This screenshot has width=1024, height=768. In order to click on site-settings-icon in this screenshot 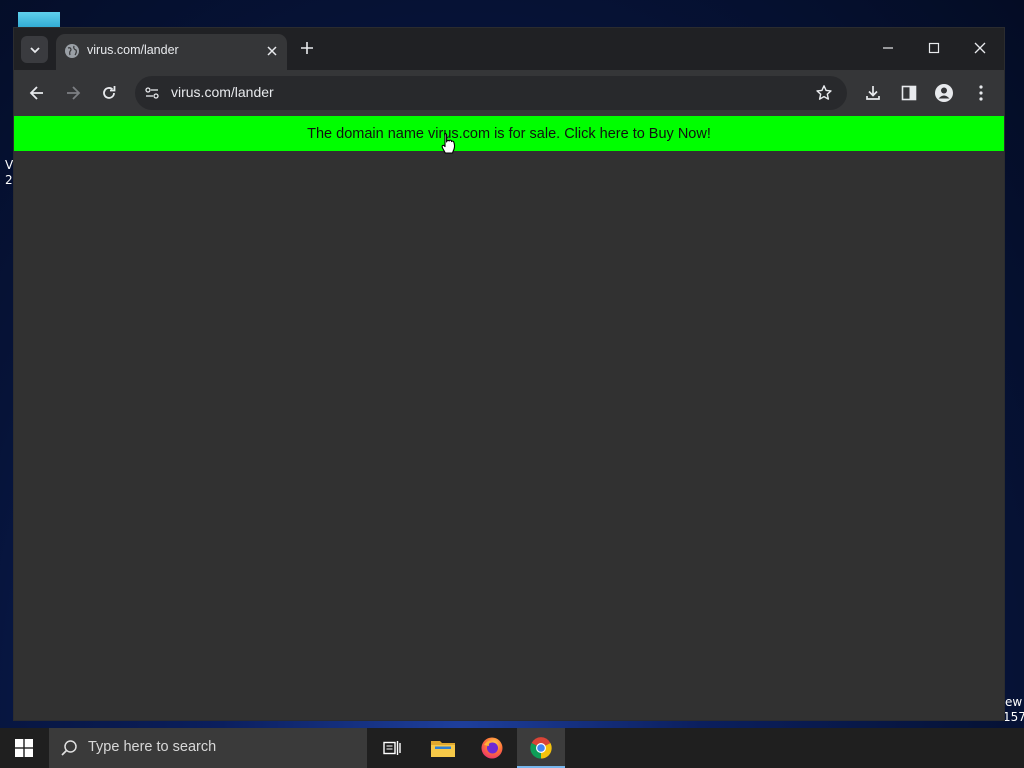, I will do `click(152, 93)`.